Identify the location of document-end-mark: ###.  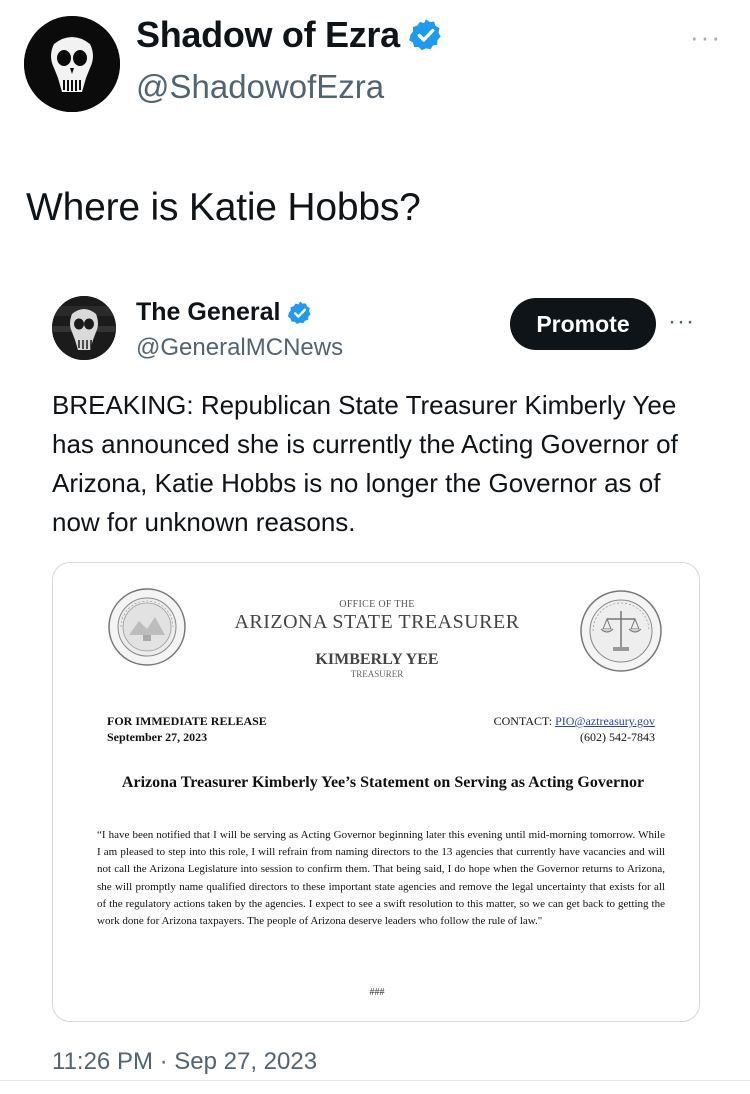
(377, 992).